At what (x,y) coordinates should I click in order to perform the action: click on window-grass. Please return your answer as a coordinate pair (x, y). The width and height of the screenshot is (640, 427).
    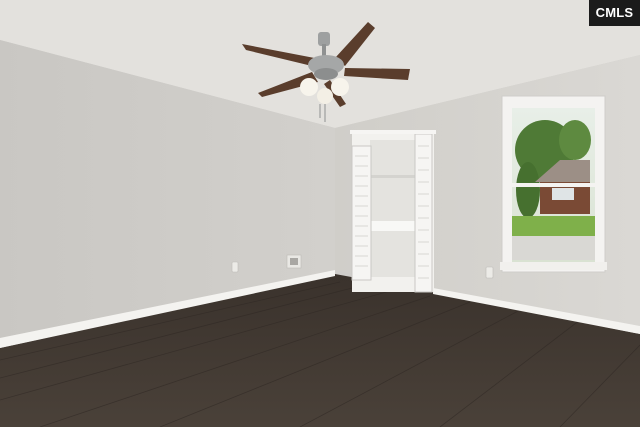
    Looking at the image, I should click on (553, 226).